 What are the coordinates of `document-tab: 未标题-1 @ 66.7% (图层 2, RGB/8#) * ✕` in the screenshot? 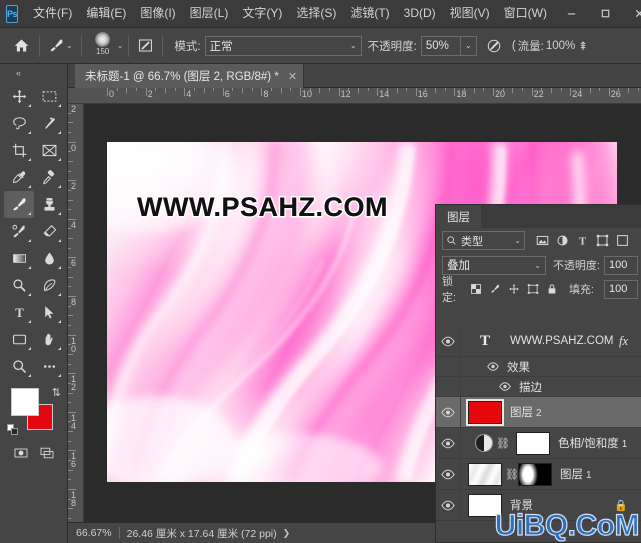 It's located at (190, 76).